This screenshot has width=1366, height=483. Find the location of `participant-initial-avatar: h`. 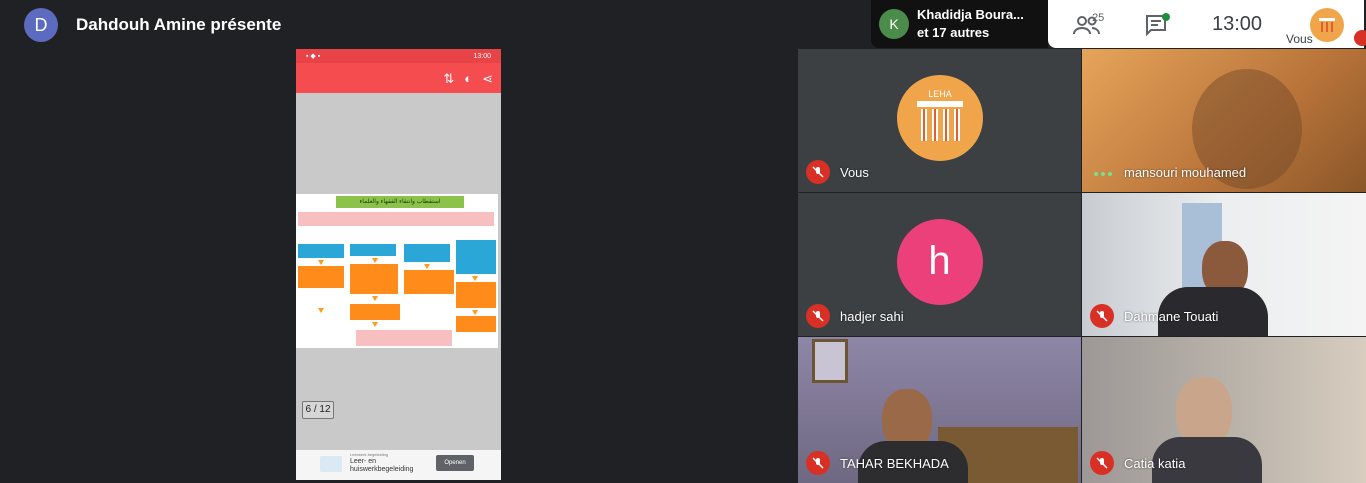

participant-initial-avatar: h is located at coordinates (939, 261).